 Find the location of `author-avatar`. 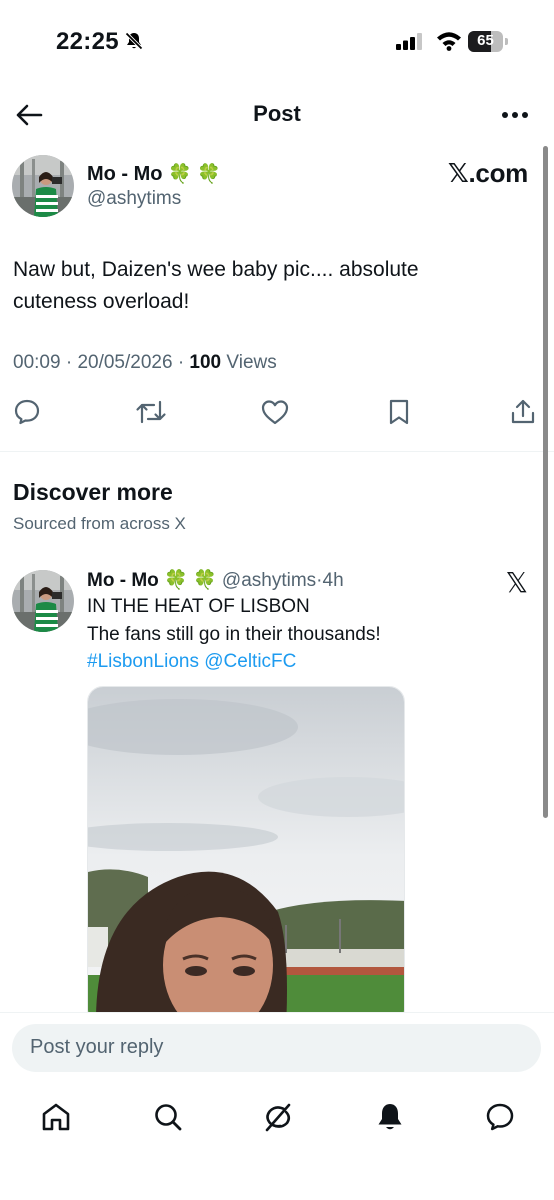

author-avatar is located at coordinates (43, 186).